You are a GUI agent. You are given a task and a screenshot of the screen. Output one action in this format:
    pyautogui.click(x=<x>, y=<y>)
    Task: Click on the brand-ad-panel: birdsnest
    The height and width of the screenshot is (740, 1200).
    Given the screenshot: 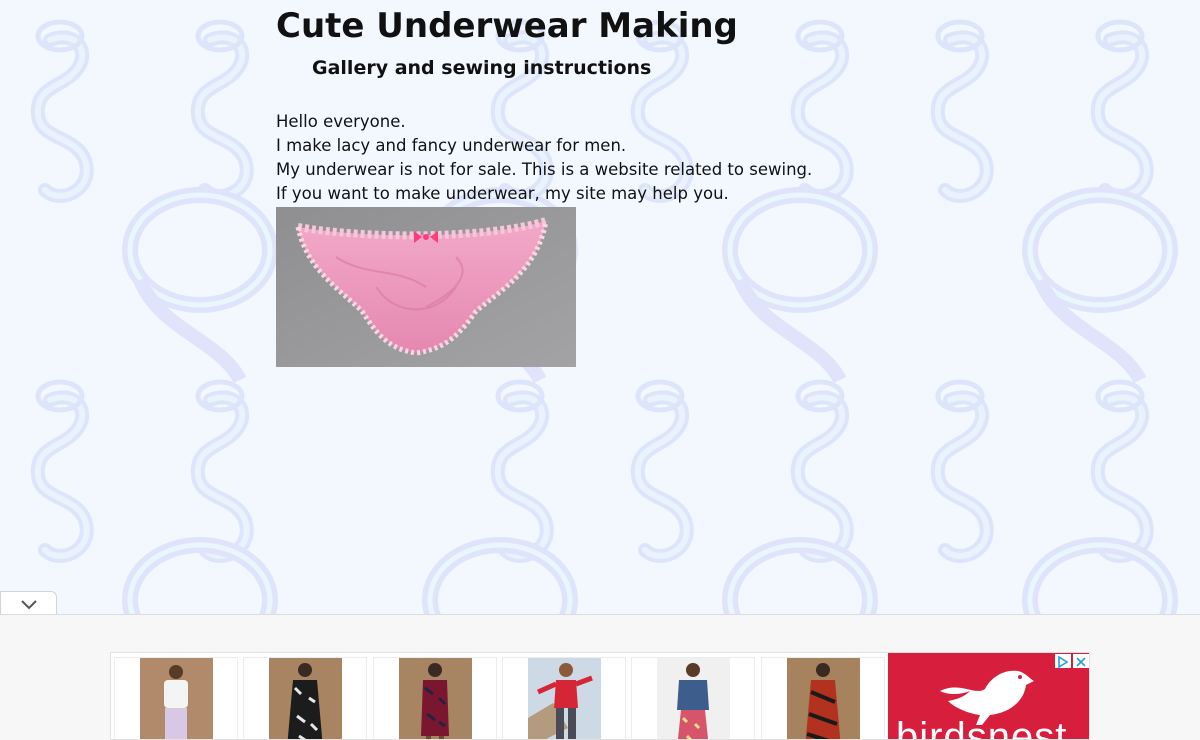 What is the action you would take?
    pyautogui.click(x=988, y=696)
    